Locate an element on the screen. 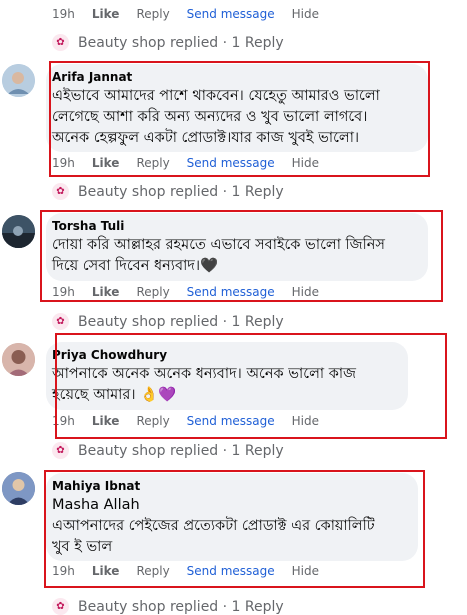  comment-actions: 19h Like Reply Send message Hide is located at coordinates (194, 14).